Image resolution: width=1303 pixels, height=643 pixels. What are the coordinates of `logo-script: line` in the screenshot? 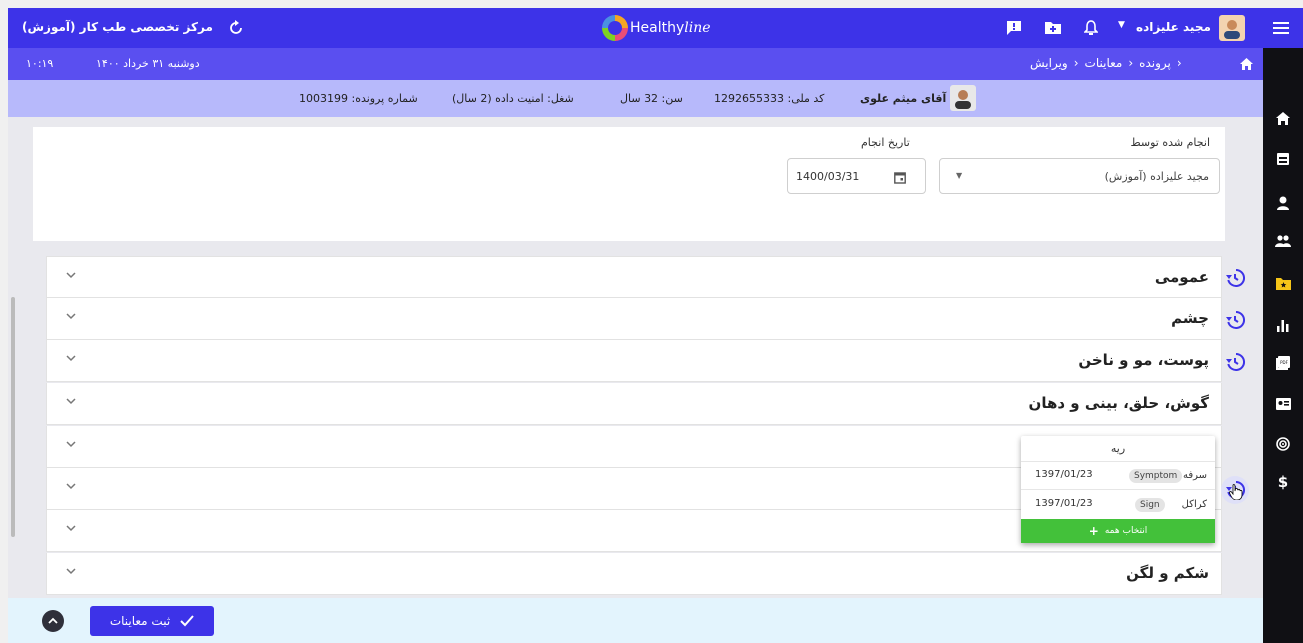 It's located at (697, 28).